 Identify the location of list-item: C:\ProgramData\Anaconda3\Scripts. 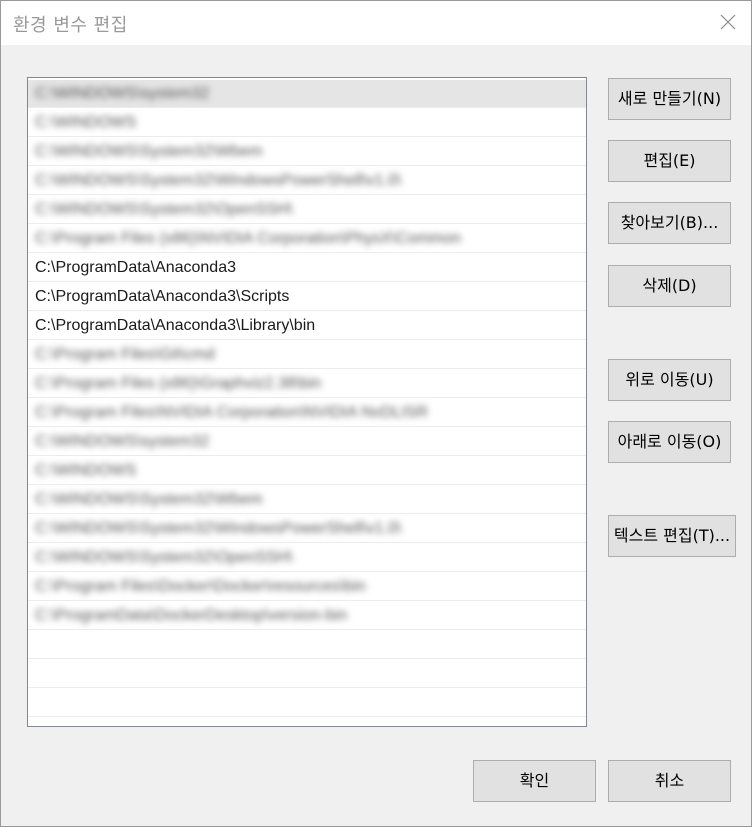
(307, 297).